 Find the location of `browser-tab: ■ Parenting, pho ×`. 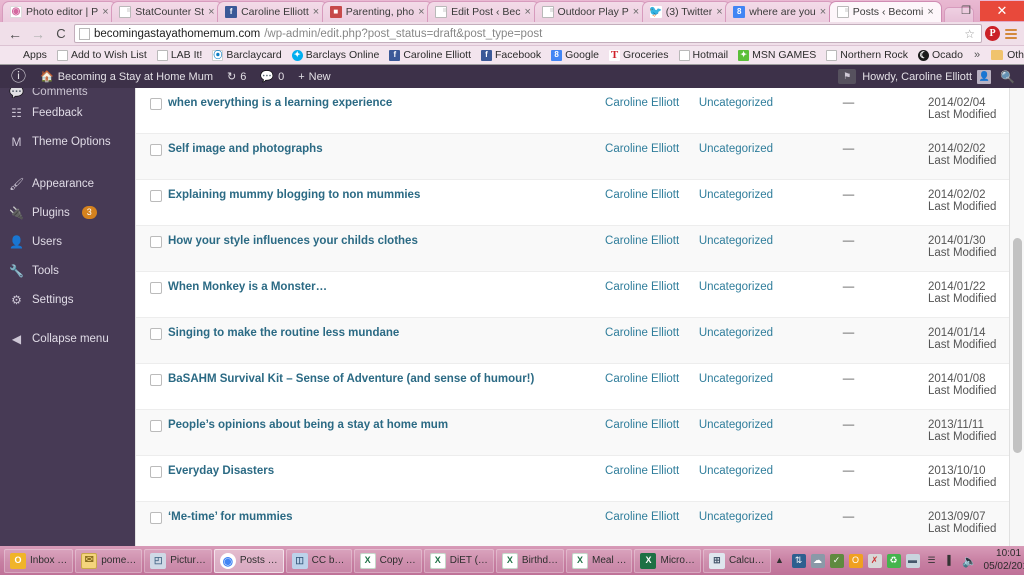

browser-tab: ■ Parenting, pho × is located at coordinates (377, 11).